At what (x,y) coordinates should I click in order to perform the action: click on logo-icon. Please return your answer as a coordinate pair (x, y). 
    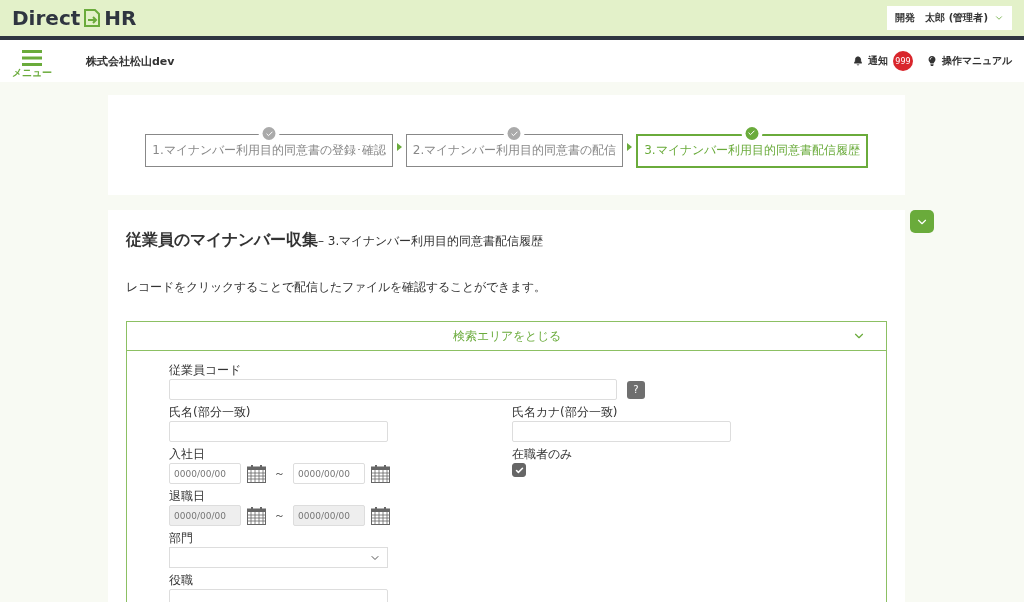
    Looking at the image, I should click on (92, 18).